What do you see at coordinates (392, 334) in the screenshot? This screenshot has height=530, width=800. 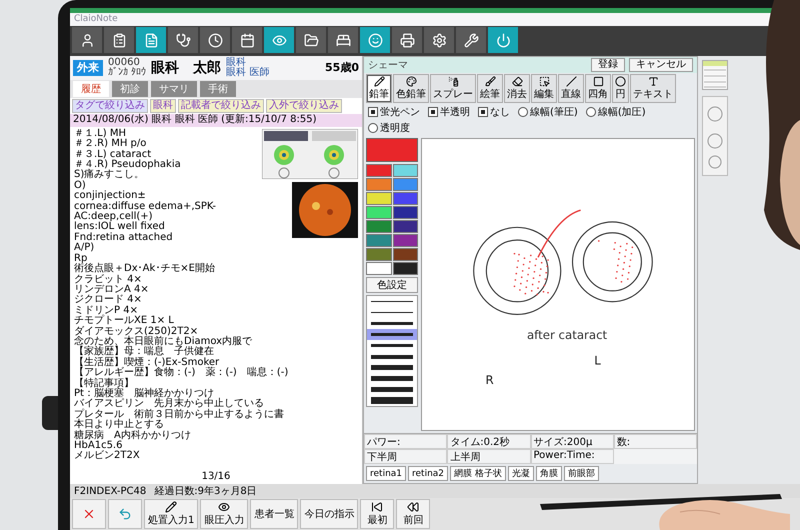 I see `line-width-option` at bounding box center [392, 334].